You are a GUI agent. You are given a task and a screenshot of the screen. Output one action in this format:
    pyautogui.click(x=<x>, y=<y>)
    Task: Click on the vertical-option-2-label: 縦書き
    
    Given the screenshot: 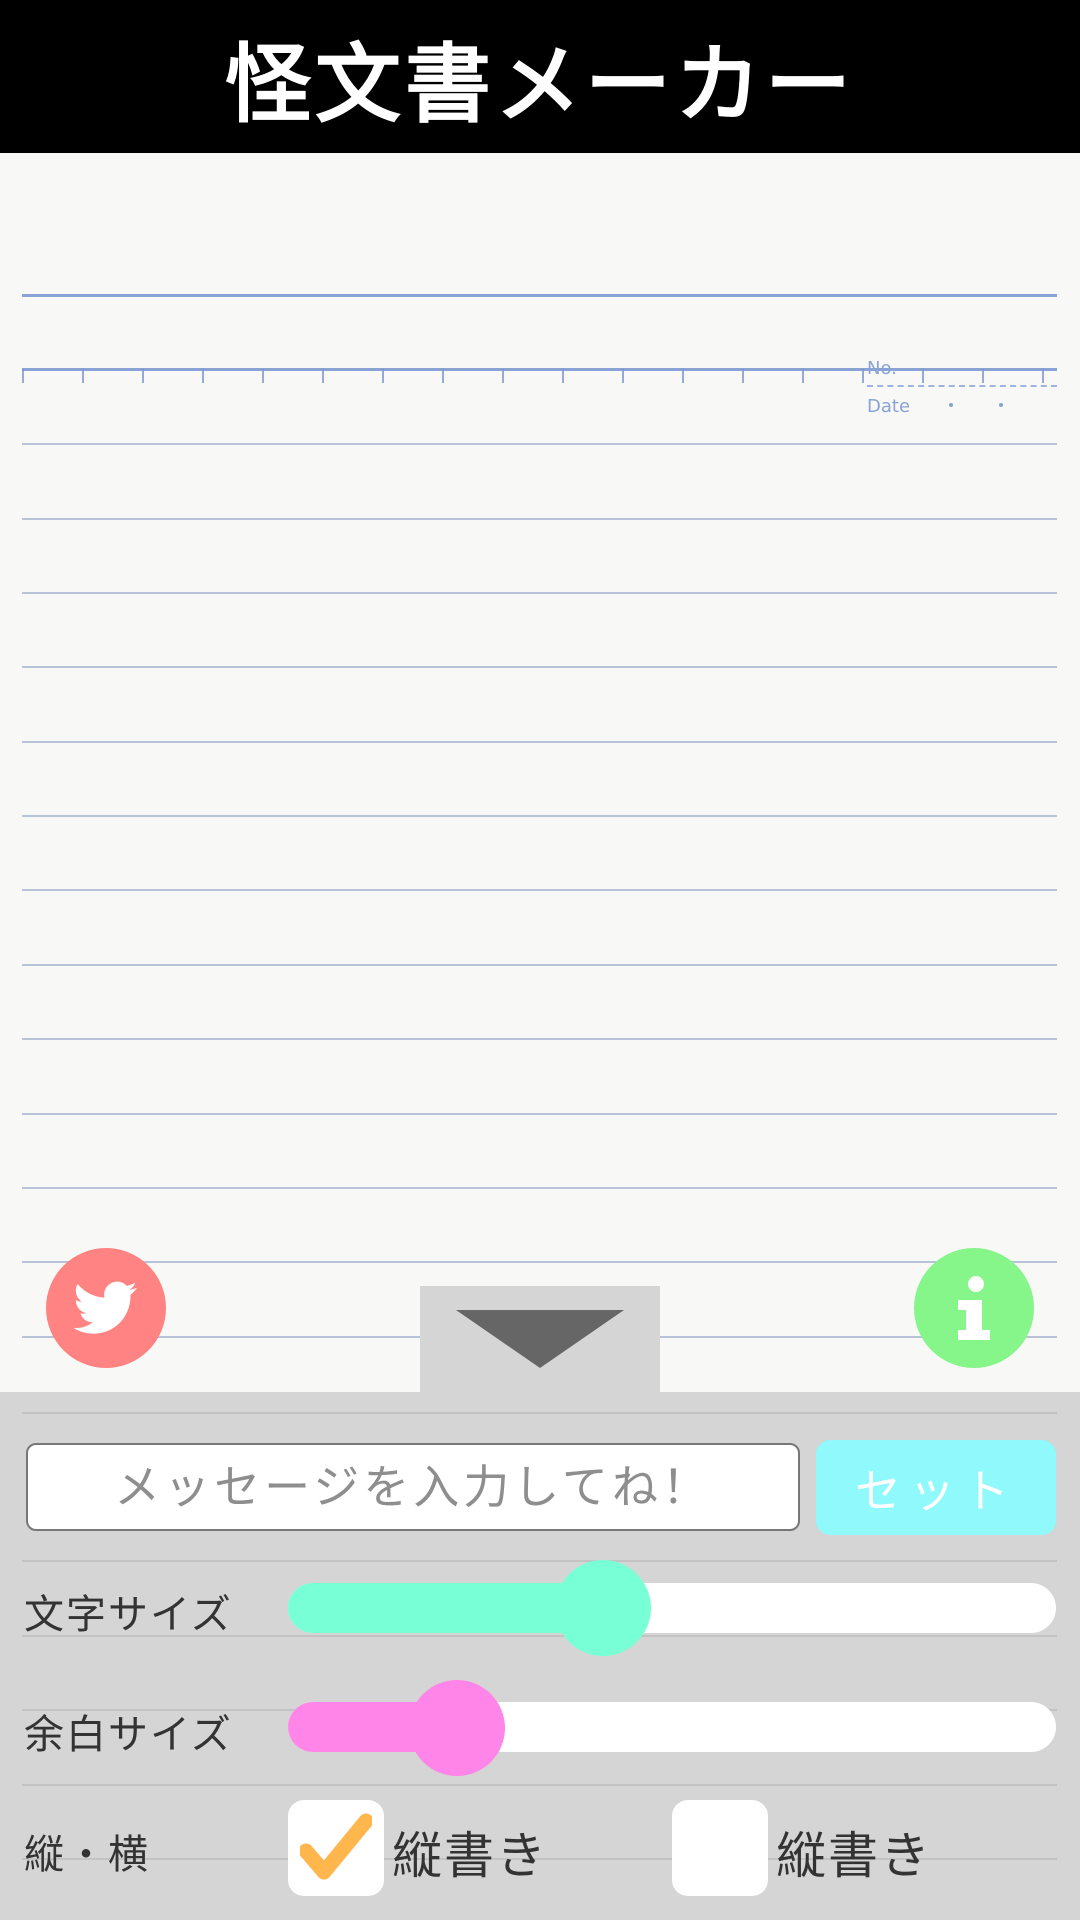 What is the action you would take?
    pyautogui.click(x=854, y=1856)
    